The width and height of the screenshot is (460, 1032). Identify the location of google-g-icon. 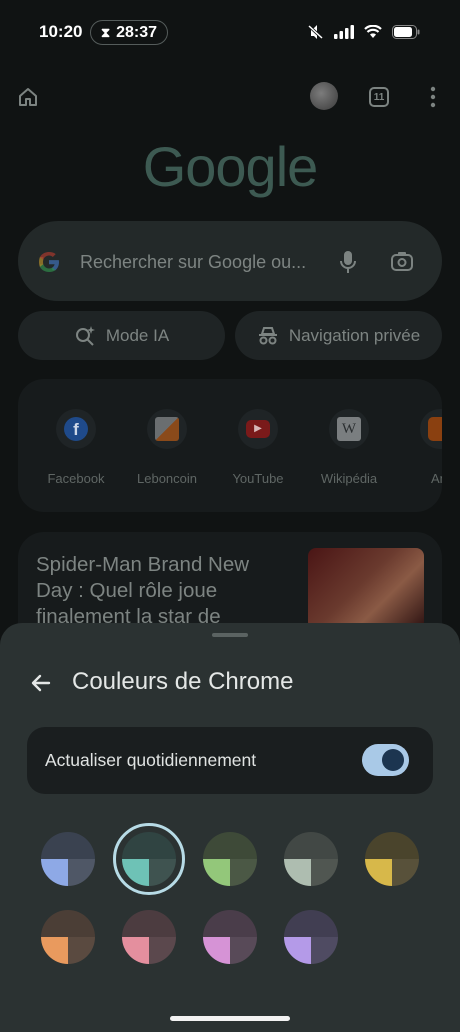
(49, 262).